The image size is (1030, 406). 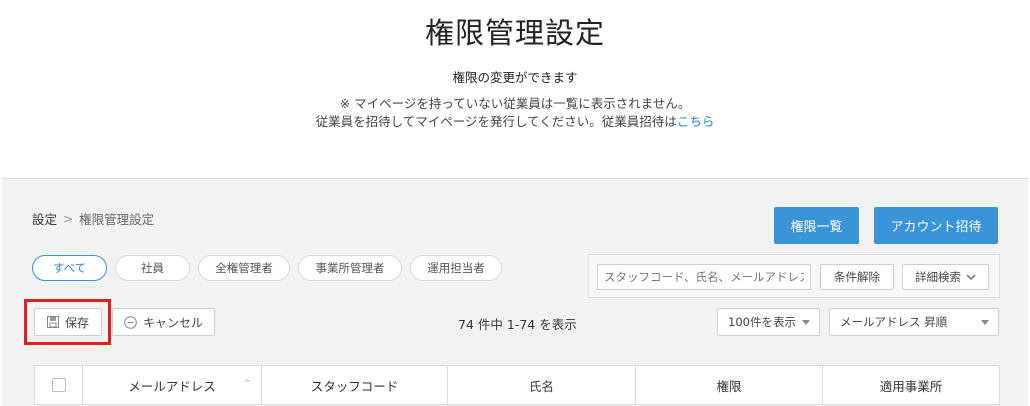 I want to click on filter-employee: 社員, so click(x=152, y=268).